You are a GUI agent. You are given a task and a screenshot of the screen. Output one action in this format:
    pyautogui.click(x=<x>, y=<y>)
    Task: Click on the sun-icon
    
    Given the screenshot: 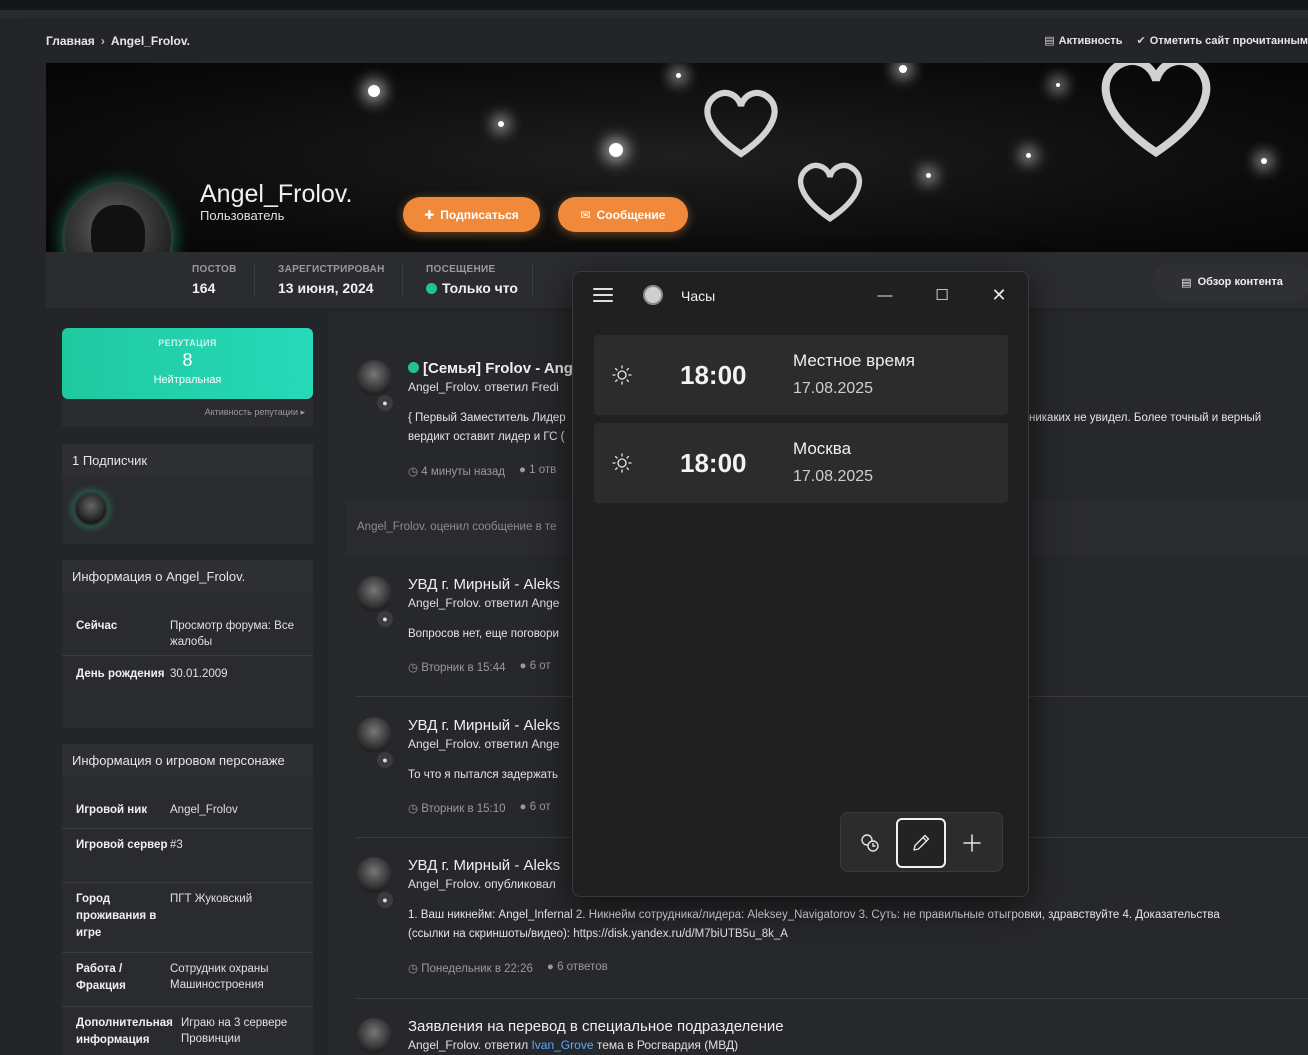 What is the action you would take?
    pyautogui.click(x=622, y=375)
    